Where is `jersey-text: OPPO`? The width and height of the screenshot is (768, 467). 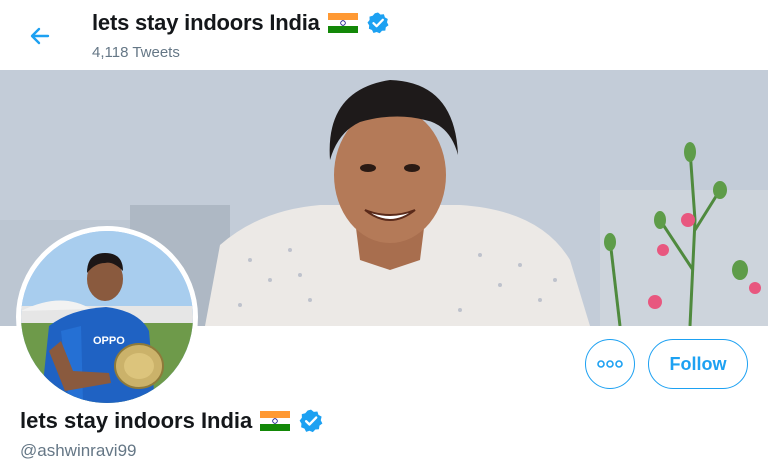 jersey-text: OPPO is located at coordinates (109, 341).